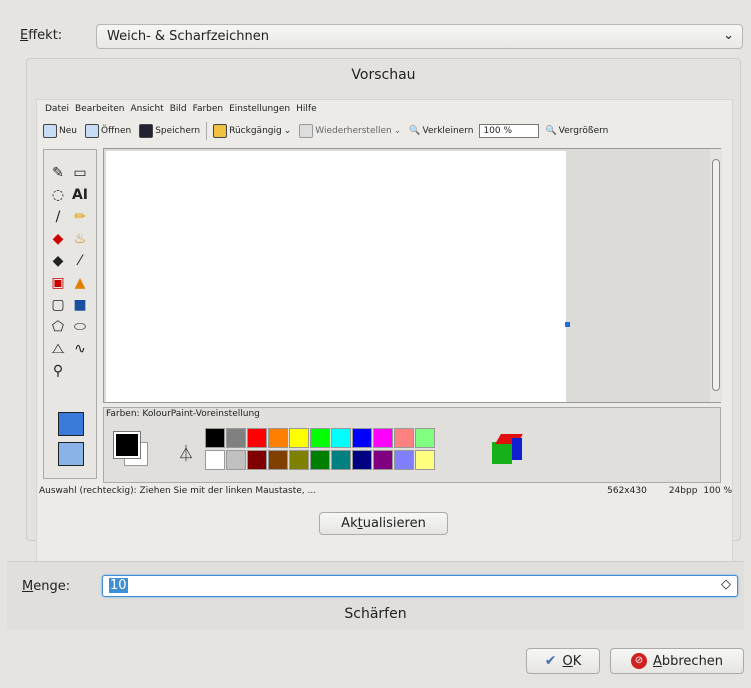 This screenshot has height=688, width=751. I want to click on brush-icon: ♨, so click(80, 239).